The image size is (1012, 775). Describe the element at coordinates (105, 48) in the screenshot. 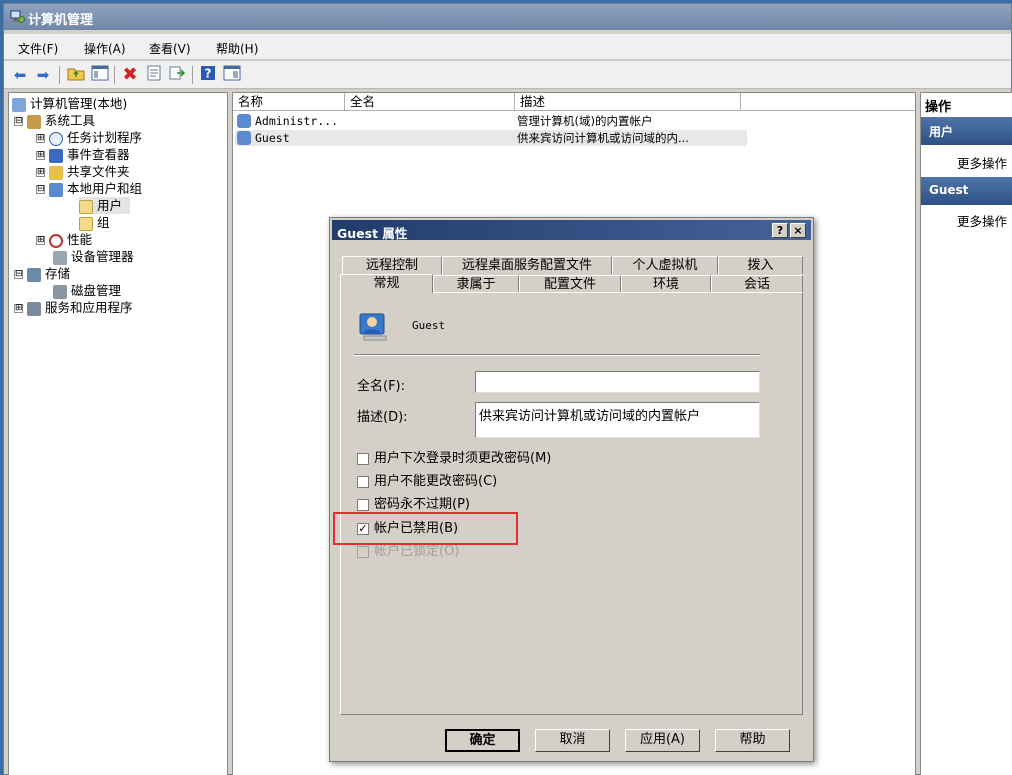

I see `menu-action: 操作(A)` at that location.